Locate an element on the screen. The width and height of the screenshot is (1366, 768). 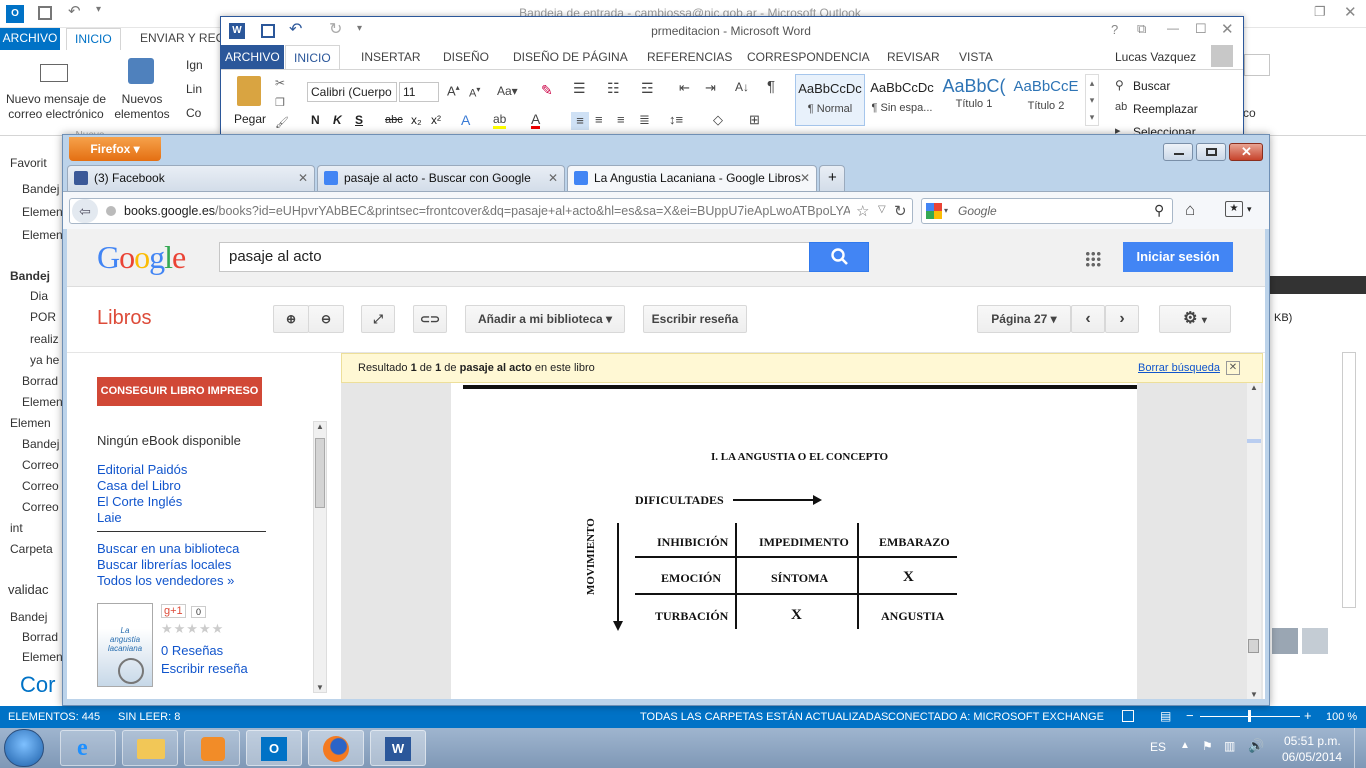
grow-font-icon: A▴ is located at coordinates (453, 90).